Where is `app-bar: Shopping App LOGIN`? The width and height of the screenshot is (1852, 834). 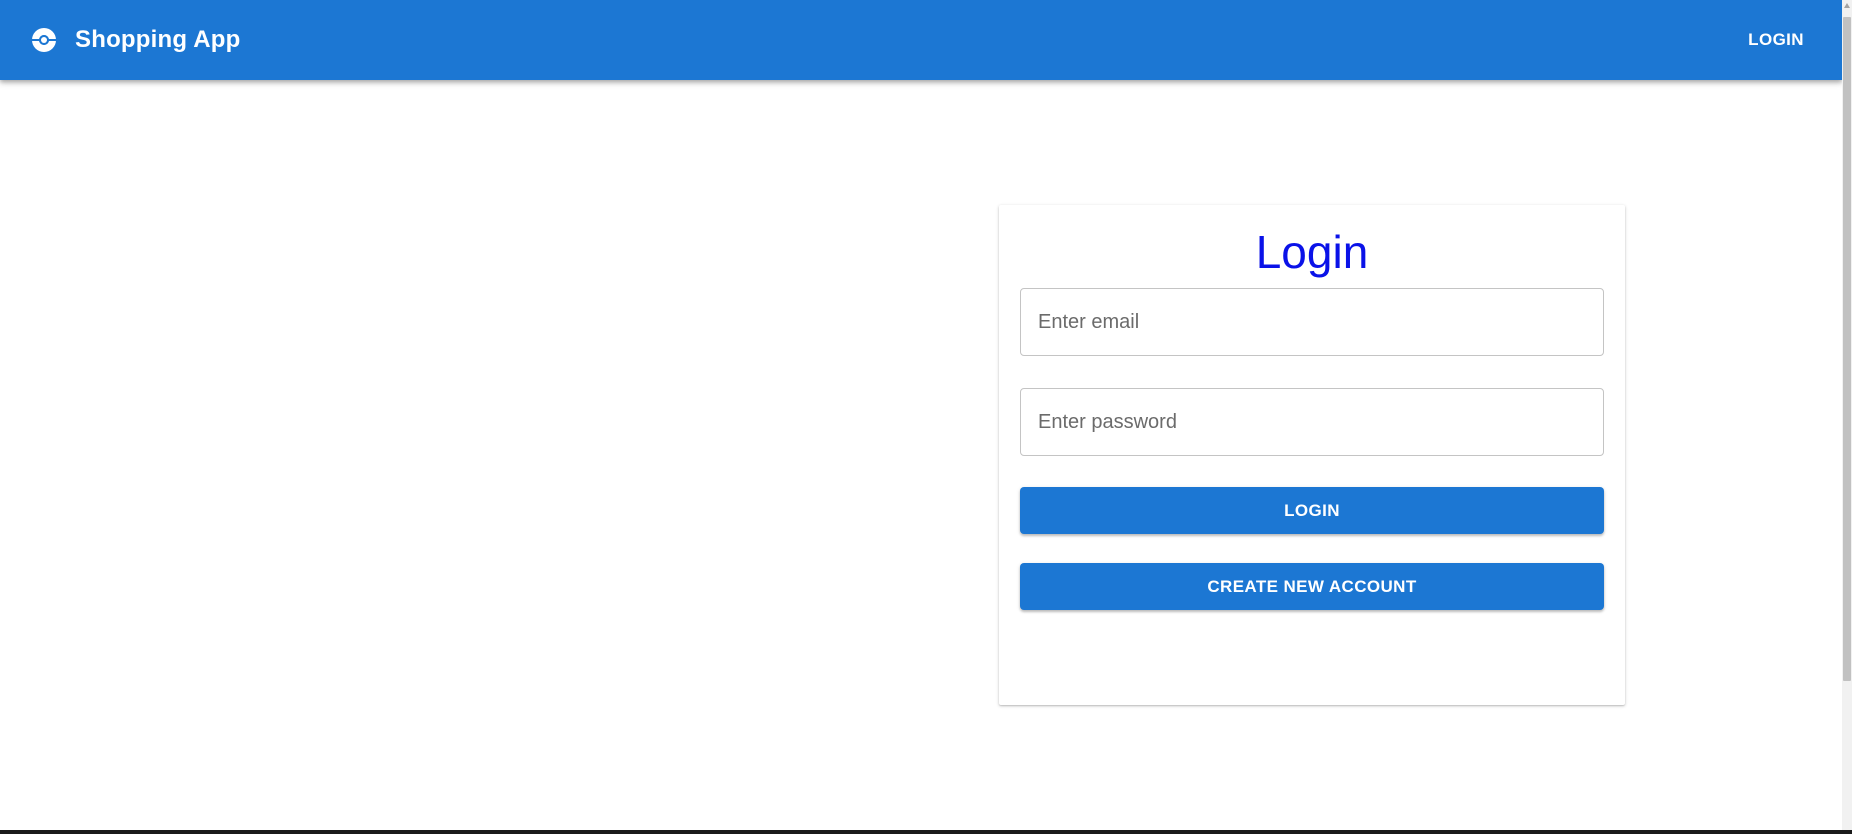
app-bar: Shopping App LOGIN is located at coordinates (921, 40).